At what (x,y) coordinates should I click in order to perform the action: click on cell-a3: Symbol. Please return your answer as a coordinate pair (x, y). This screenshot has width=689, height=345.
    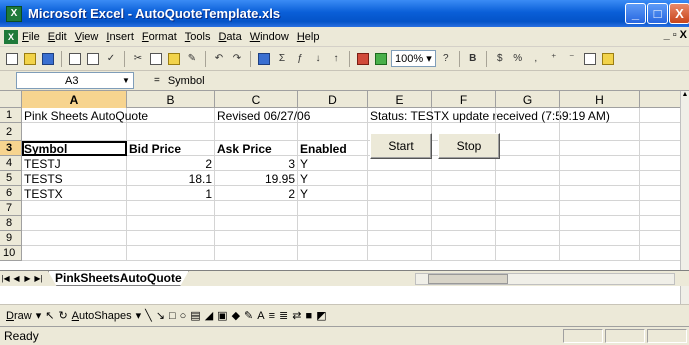
    Looking at the image, I should click on (74, 148).